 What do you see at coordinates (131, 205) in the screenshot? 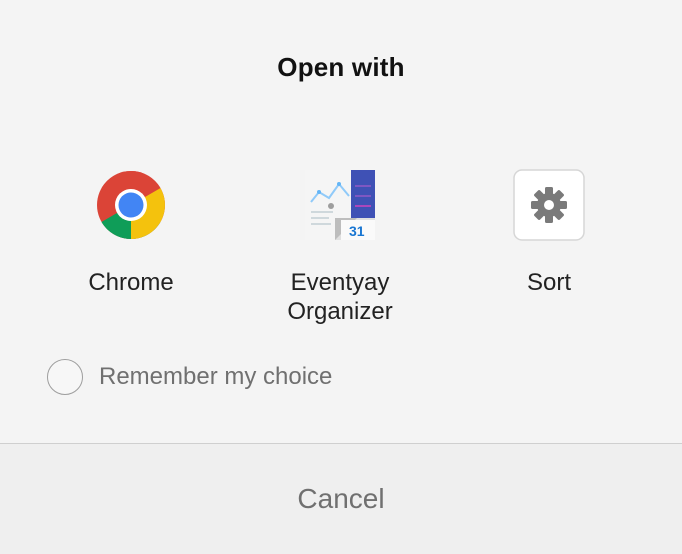
I see `chrome-icon` at bounding box center [131, 205].